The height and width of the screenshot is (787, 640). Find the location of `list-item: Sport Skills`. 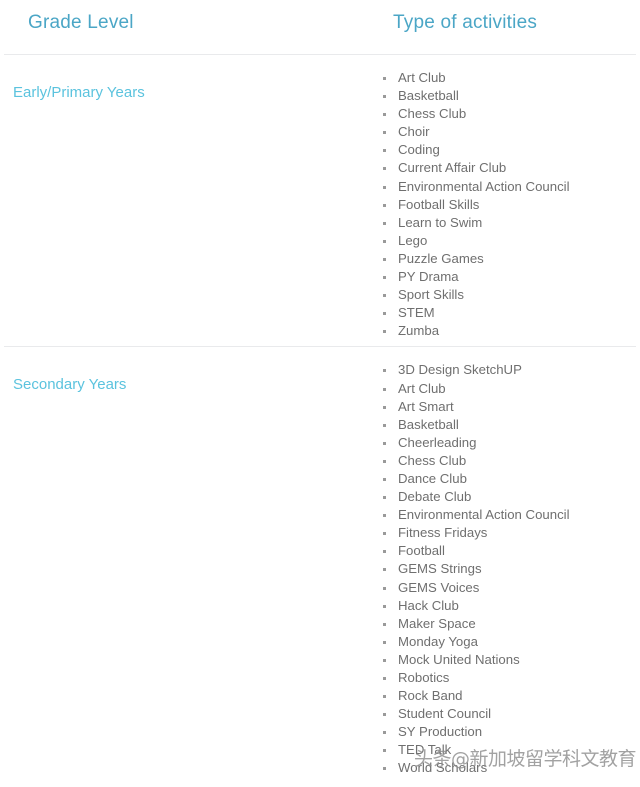

list-item: Sport Skills is located at coordinates (509, 295).